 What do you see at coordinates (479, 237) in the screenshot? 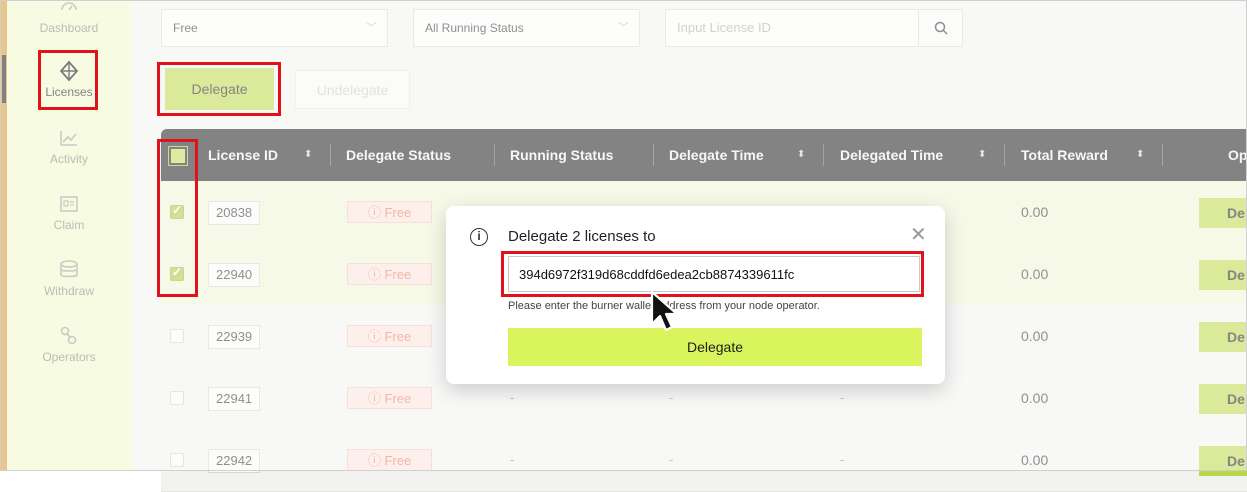
I see `info-icon: i` at bounding box center [479, 237].